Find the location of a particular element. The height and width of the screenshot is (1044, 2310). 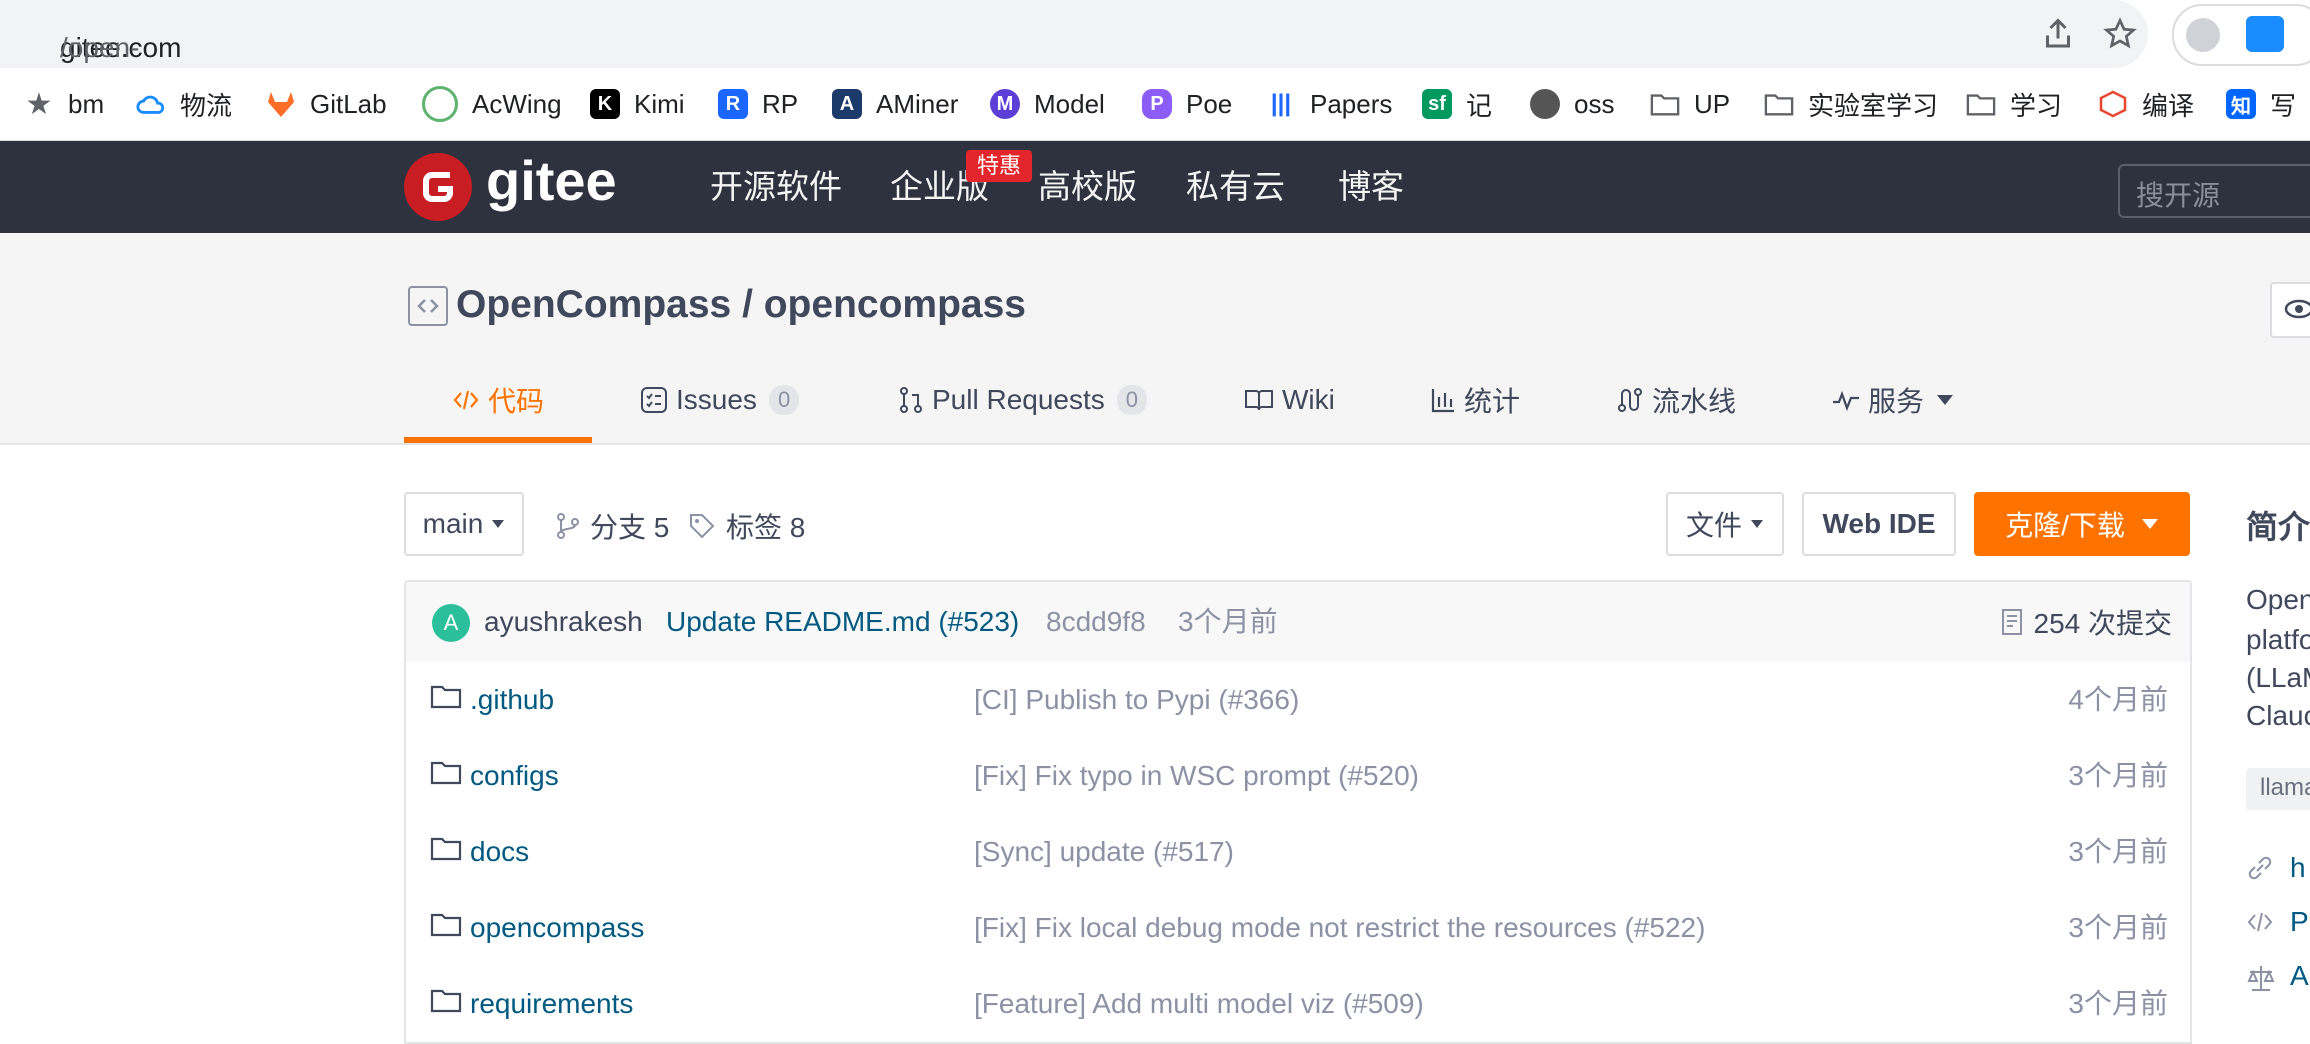

bookmark-item: K Kimi is located at coordinates (637, 104).